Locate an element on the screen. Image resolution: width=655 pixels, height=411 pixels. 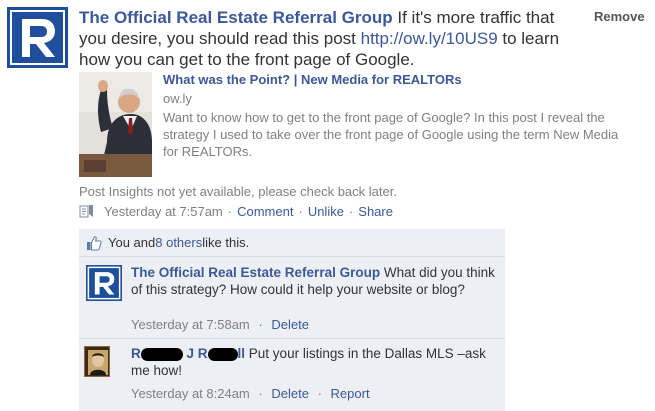
author-name-mid: J R is located at coordinates (197, 353).